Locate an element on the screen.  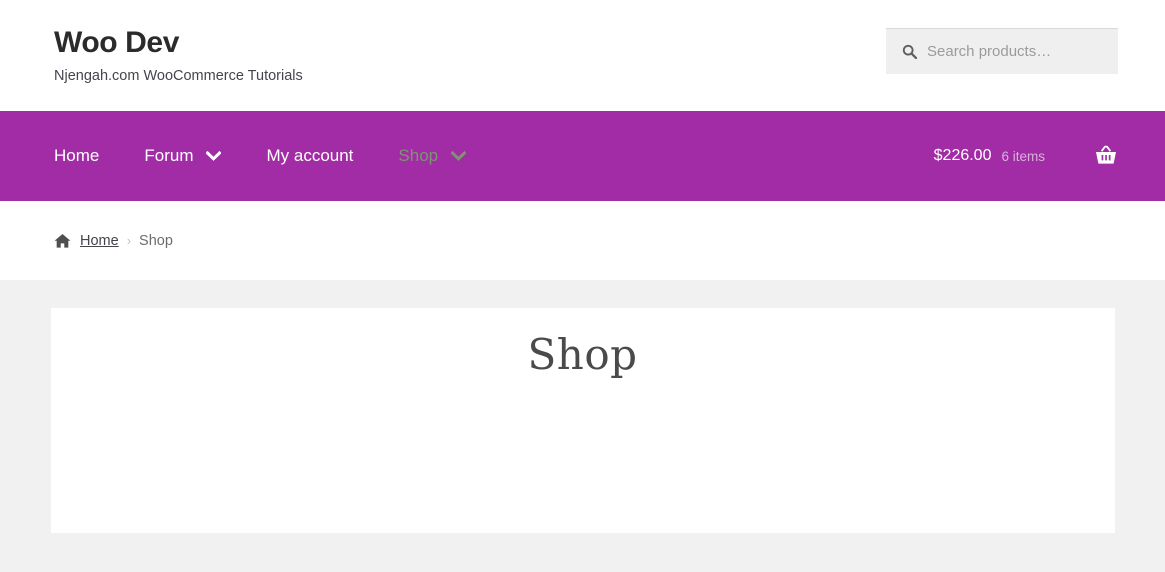
cart-summary: $226.00 6 items is located at coordinates (1026, 156).